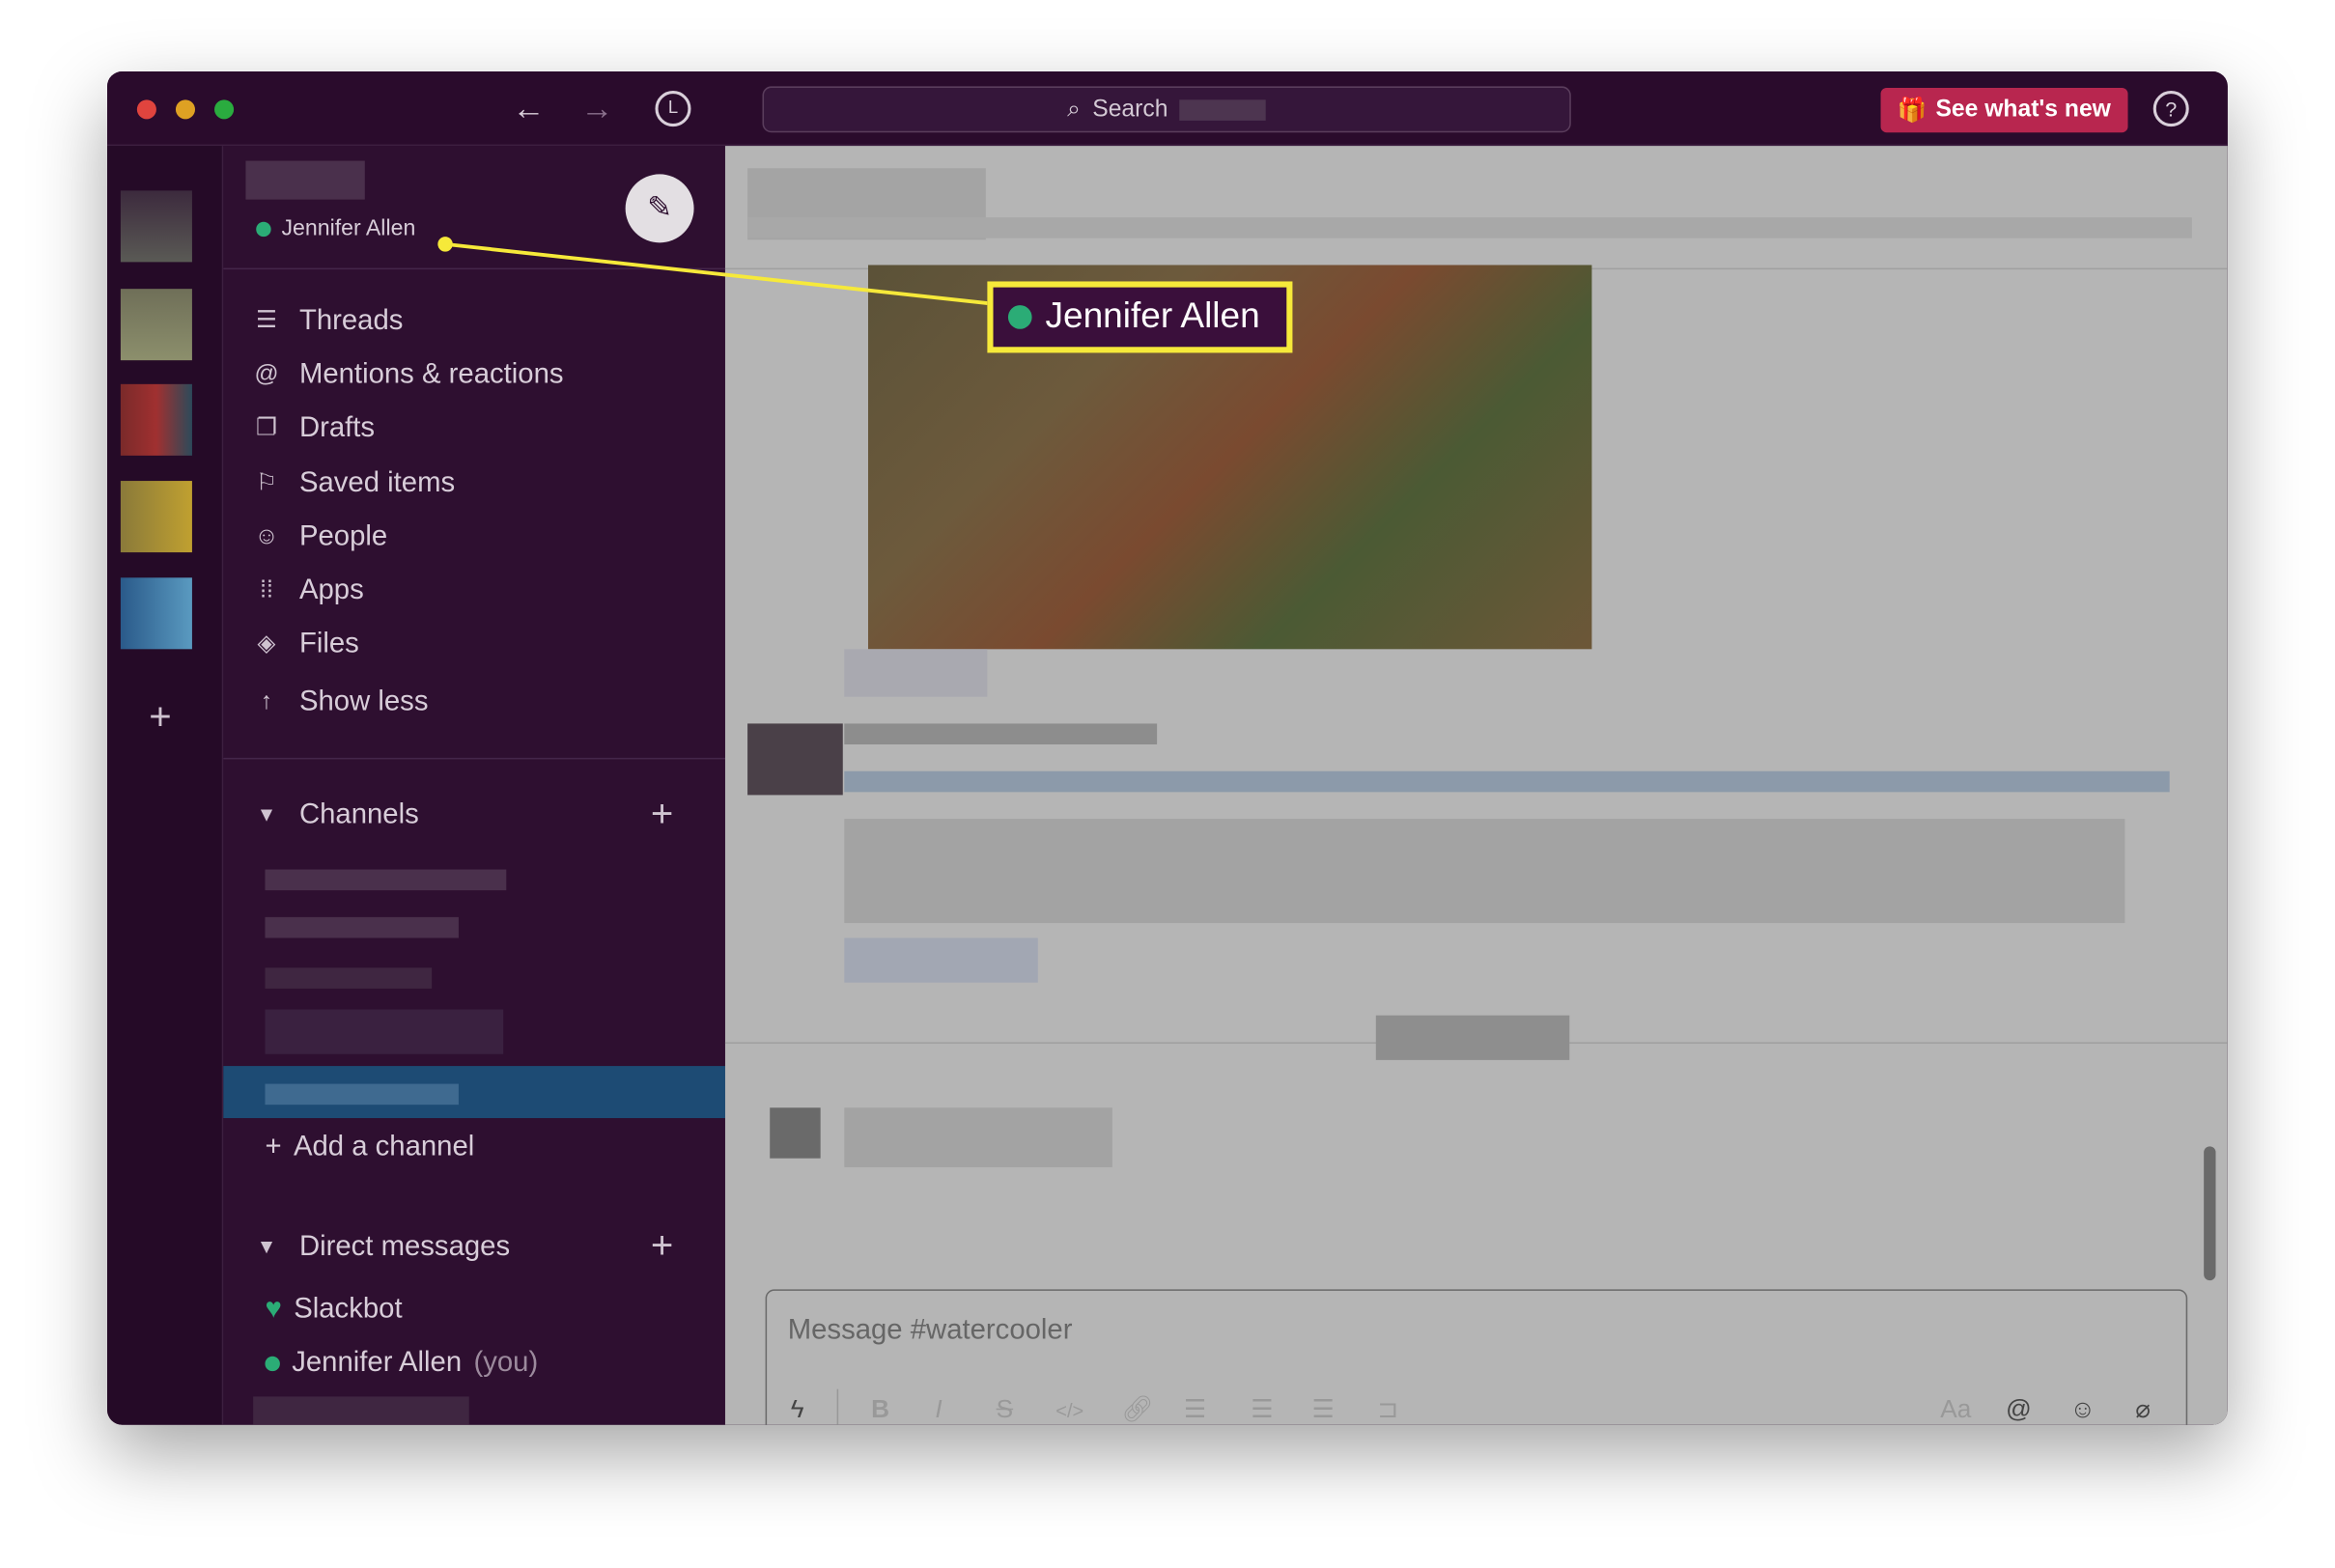  What do you see at coordinates (445, 245) in the screenshot?
I see `callout-dot` at bounding box center [445, 245].